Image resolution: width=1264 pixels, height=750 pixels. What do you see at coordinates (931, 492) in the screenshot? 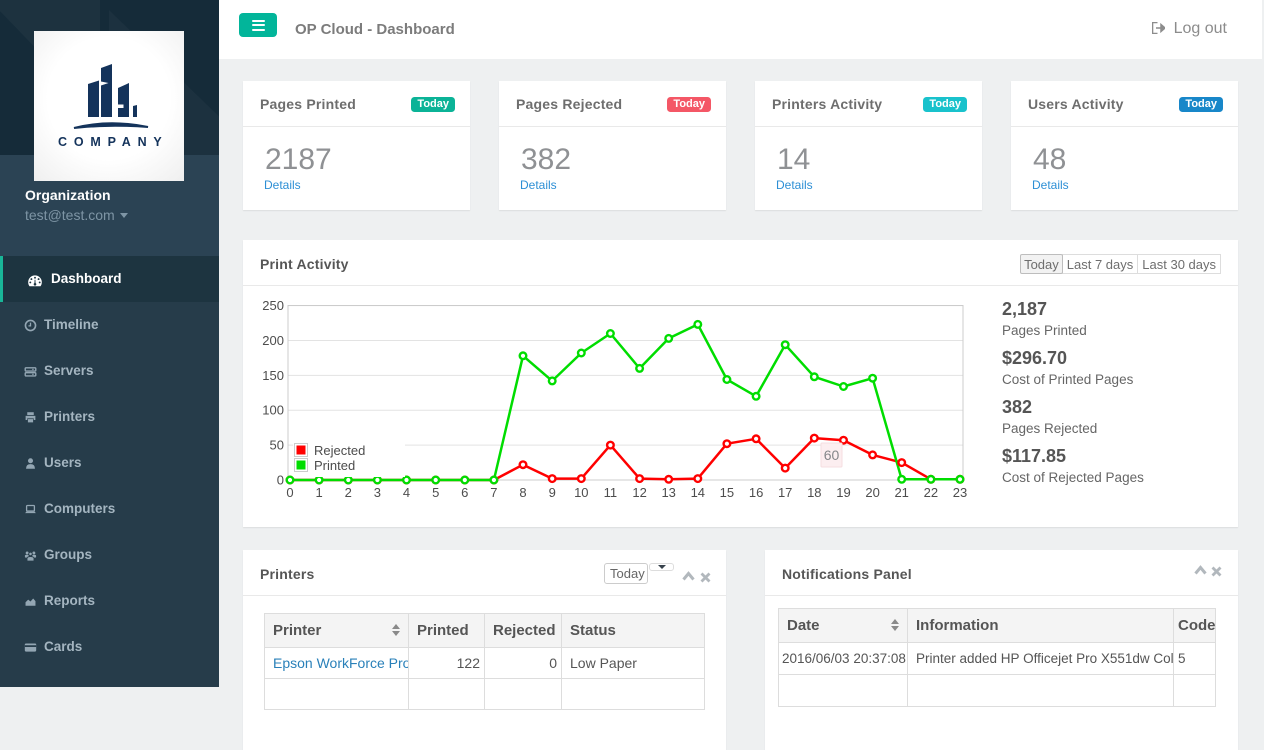
I see `svg-text: 22` at bounding box center [931, 492].